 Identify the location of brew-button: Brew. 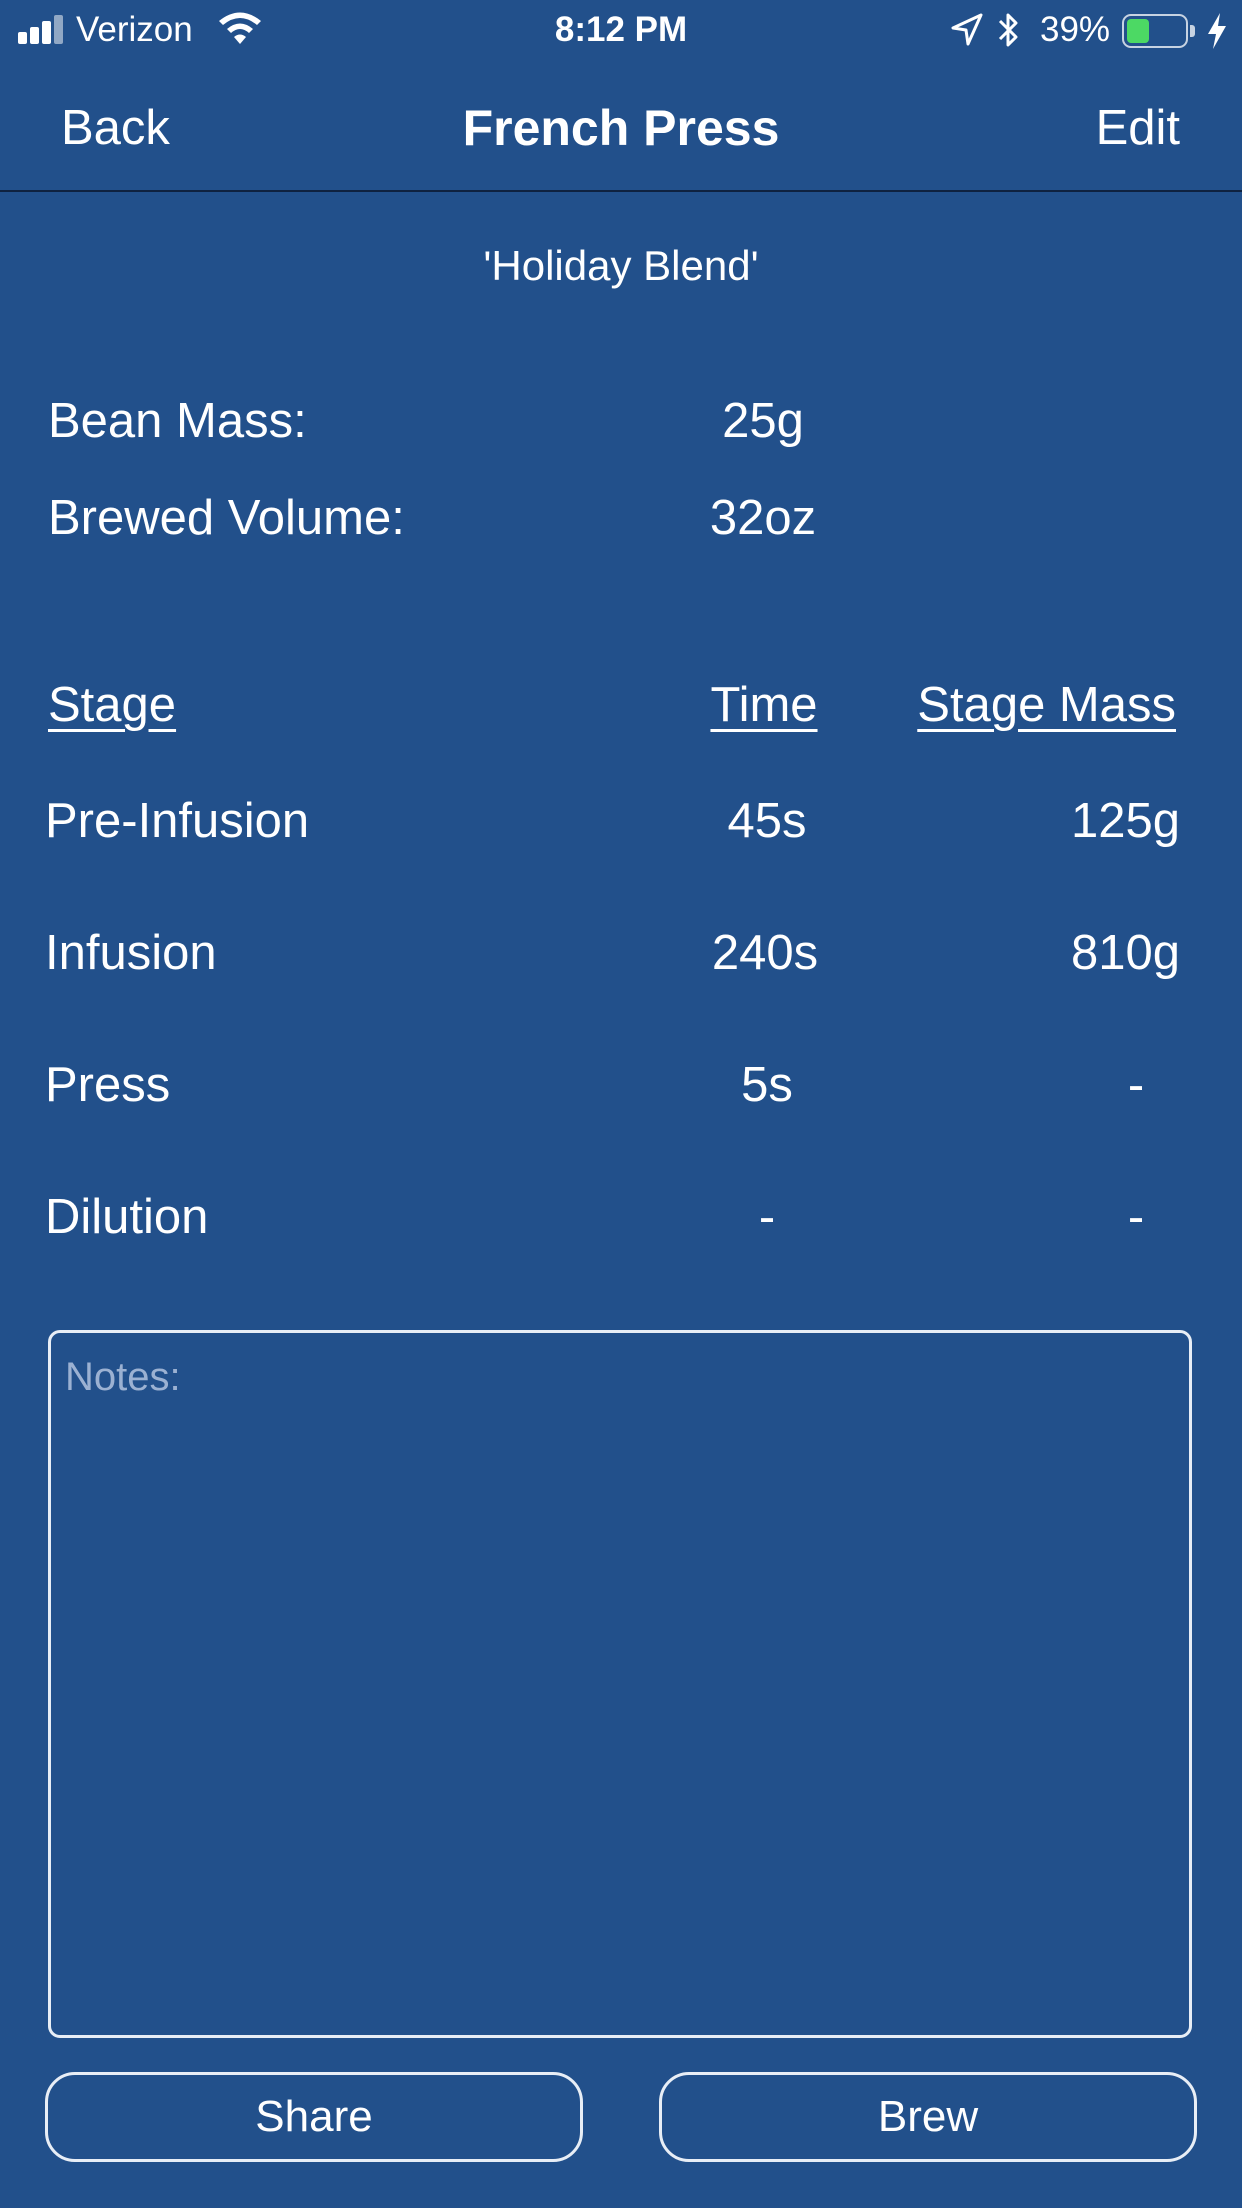
(928, 2117).